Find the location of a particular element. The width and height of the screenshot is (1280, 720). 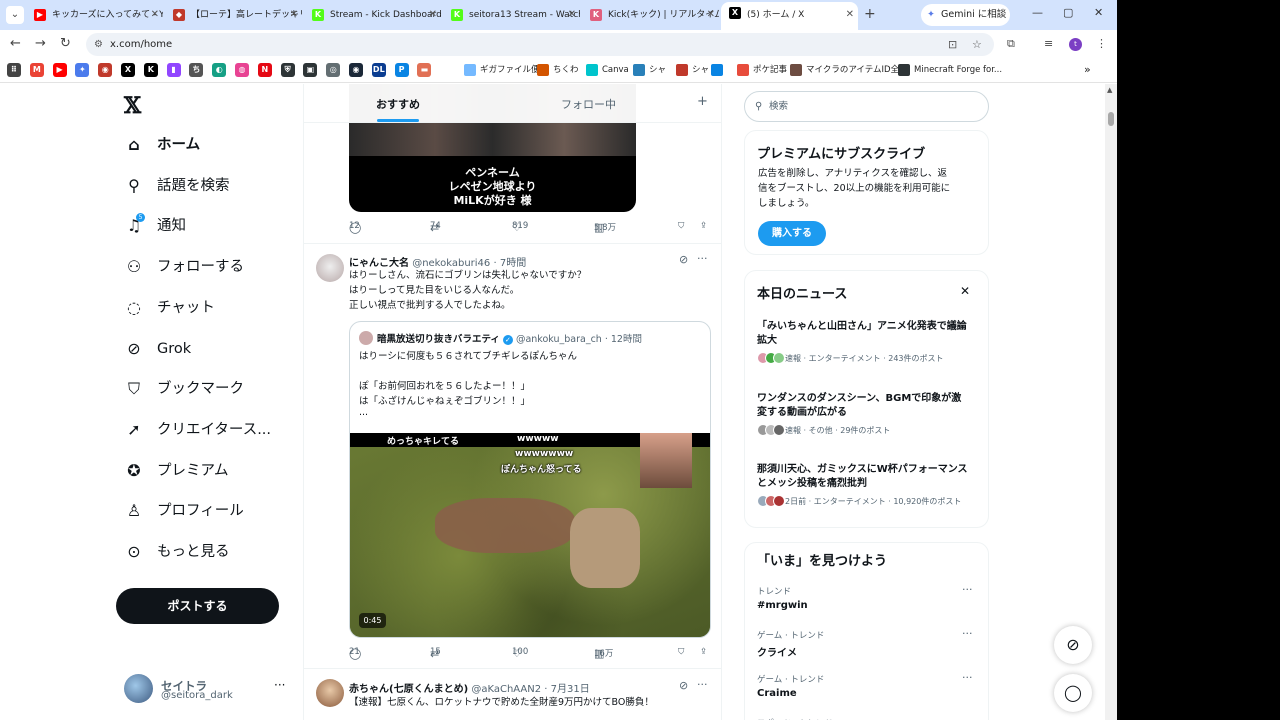

reload-icon: ↻ is located at coordinates (65, 43).